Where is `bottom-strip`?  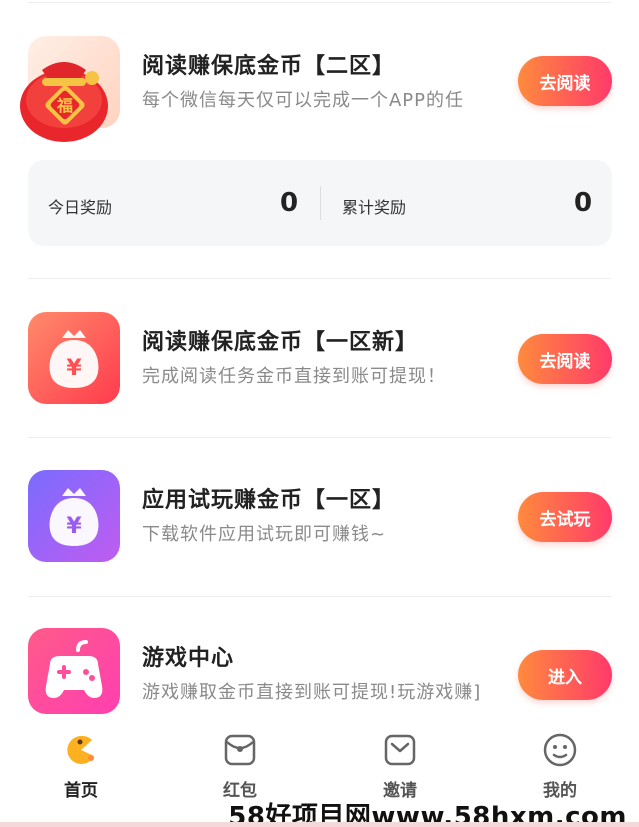 bottom-strip is located at coordinates (319, 824).